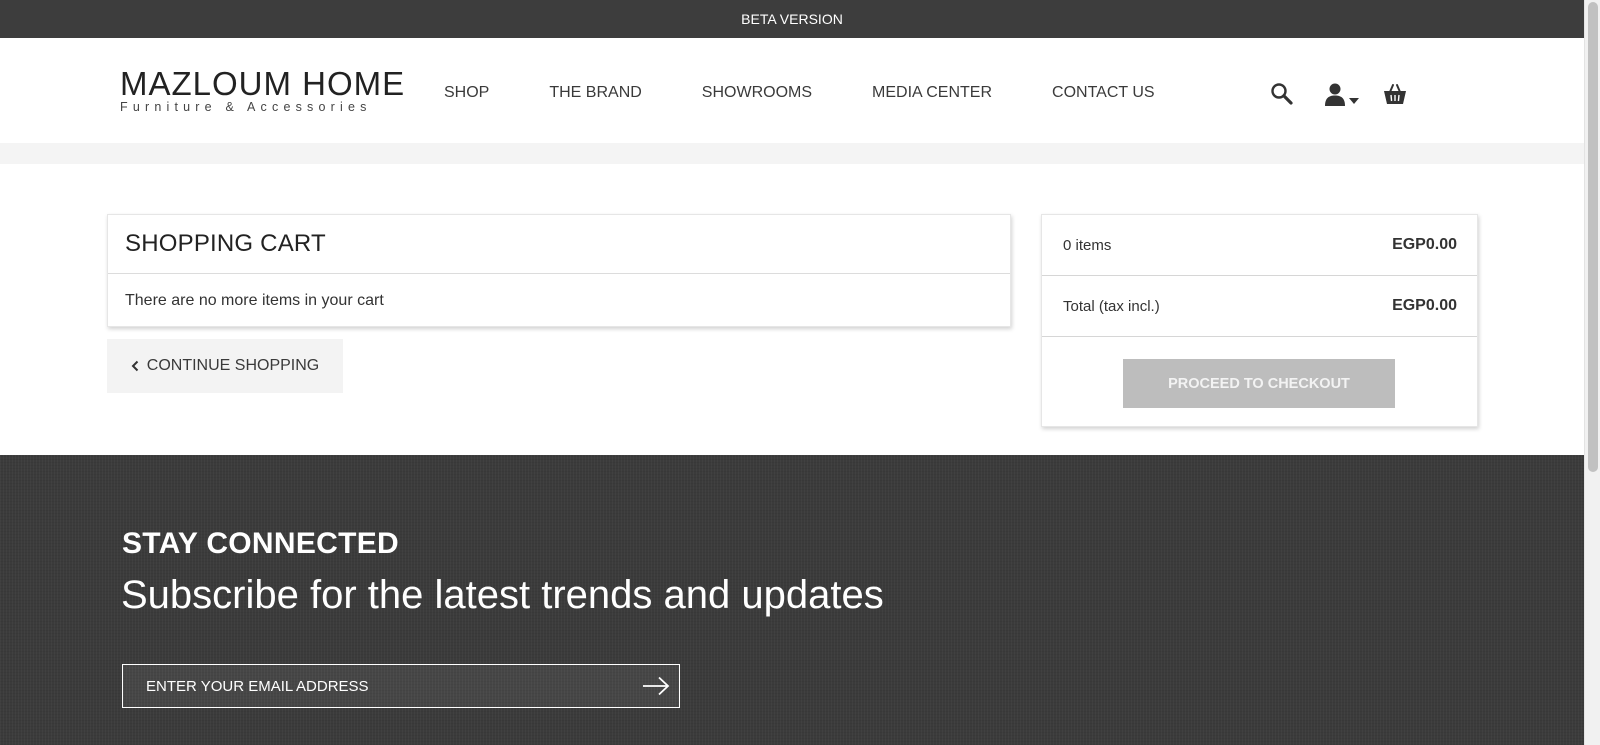  What do you see at coordinates (1354, 101) in the screenshot?
I see `chevron-down-icon` at bounding box center [1354, 101].